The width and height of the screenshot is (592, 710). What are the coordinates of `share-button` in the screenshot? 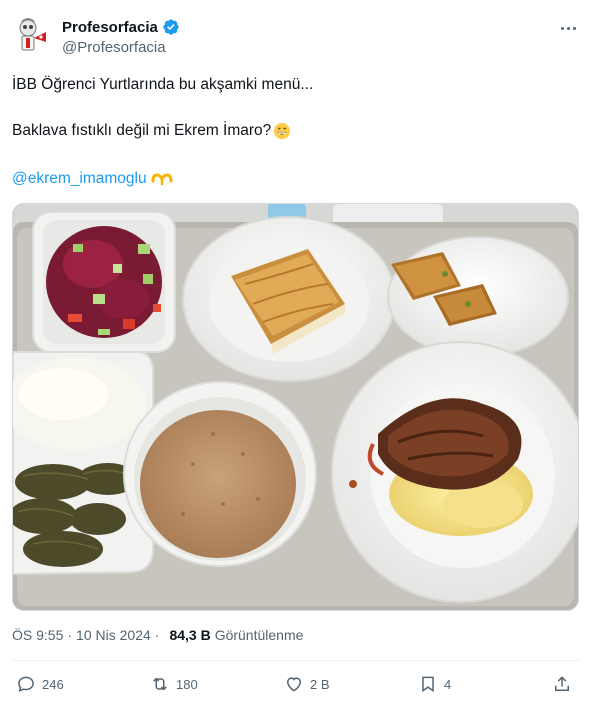 It's located at (562, 684).